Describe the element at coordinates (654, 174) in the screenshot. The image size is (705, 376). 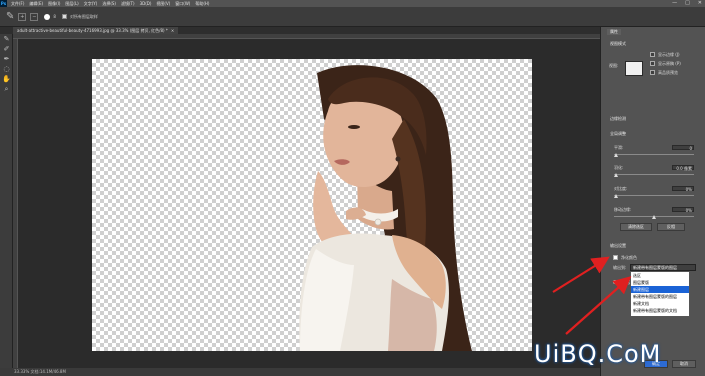
I see `feather-slider` at that location.